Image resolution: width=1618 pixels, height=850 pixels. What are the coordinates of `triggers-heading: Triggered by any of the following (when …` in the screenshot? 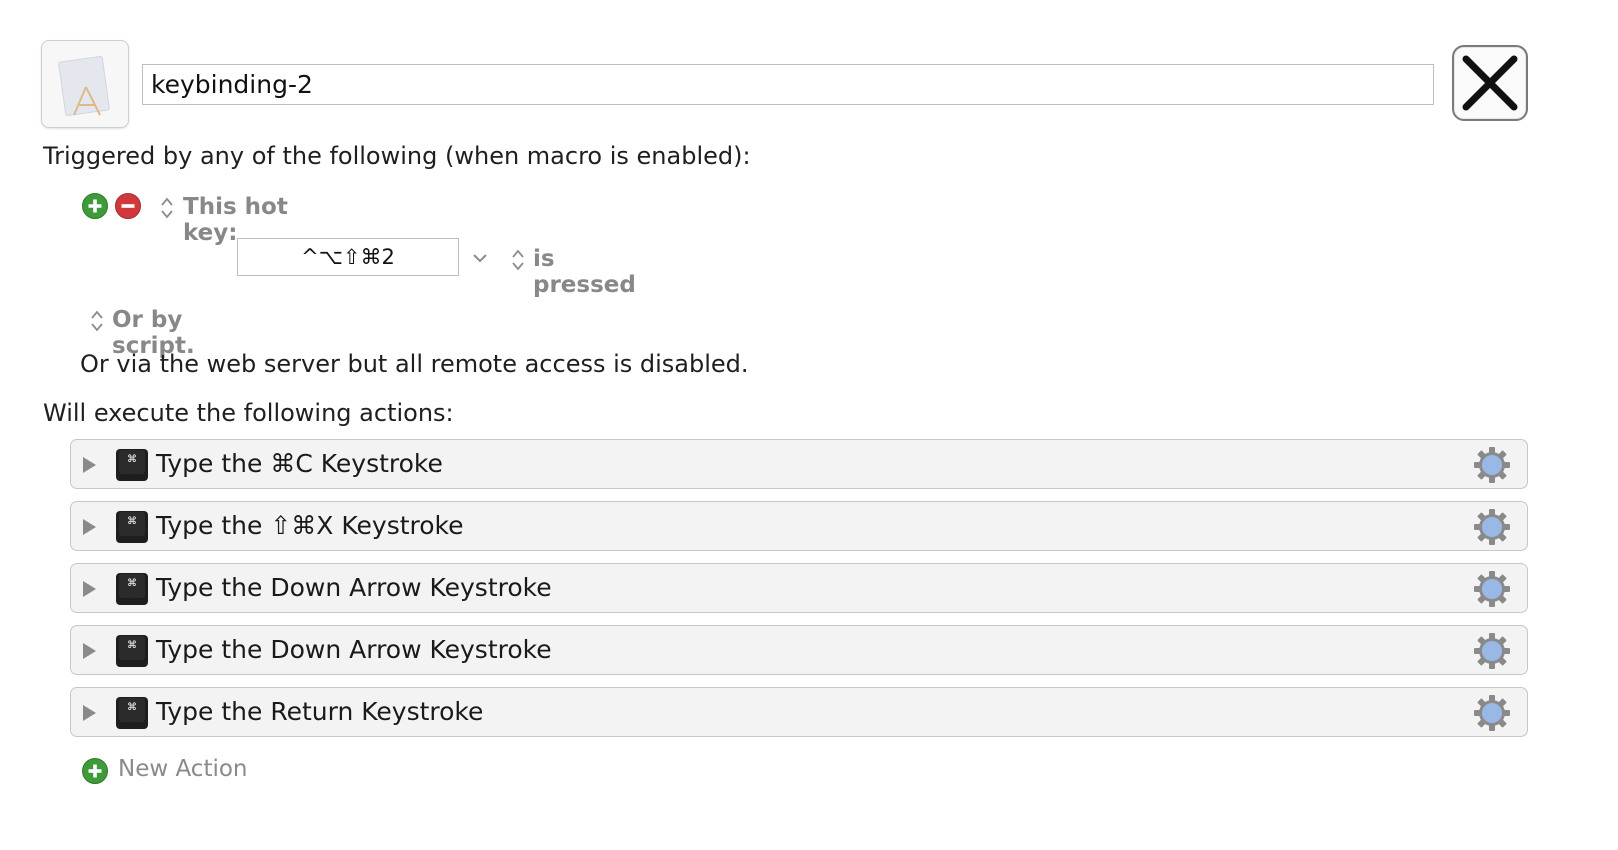 It's located at (397, 156).